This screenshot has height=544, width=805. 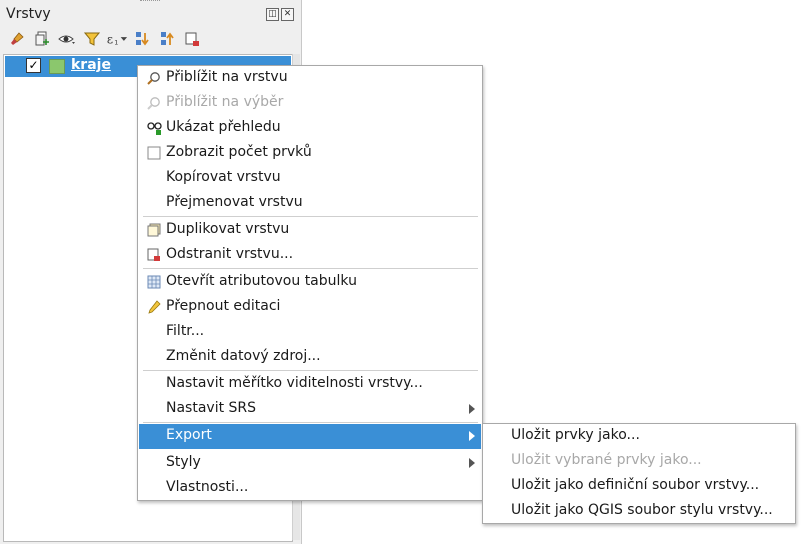 What do you see at coordinates (142, 39) in the screenshot?
I see `expand-all-icon` at bounding box center [142, 39].